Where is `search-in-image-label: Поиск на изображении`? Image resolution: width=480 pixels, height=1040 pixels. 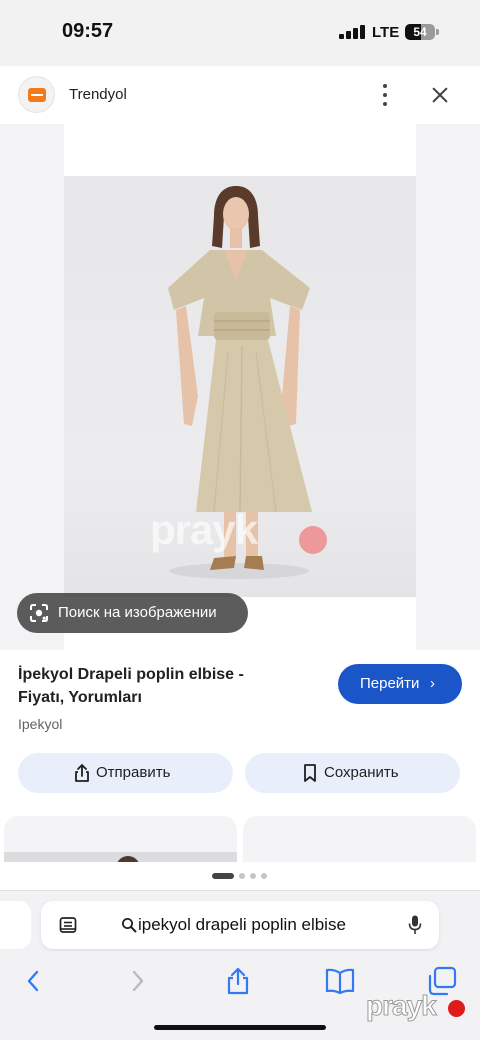 search-in-image-label: Поиск на изображении is located at coordinates (137, 612).